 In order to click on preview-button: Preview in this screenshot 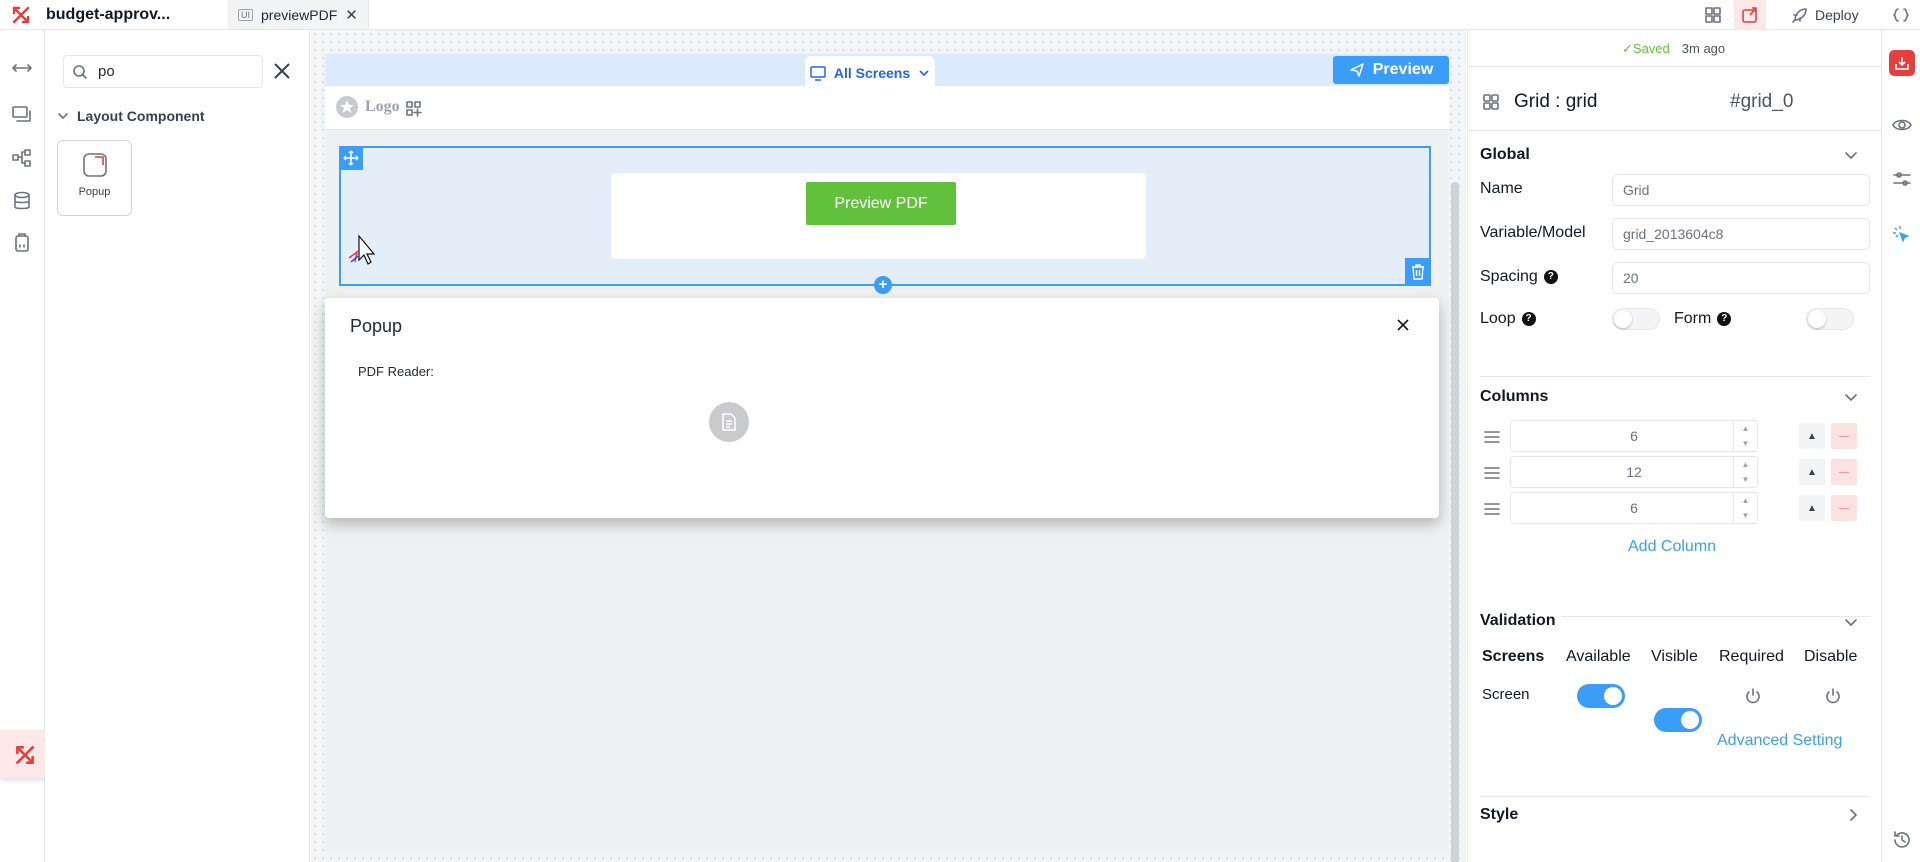, I will do `click(1391, 70)`.